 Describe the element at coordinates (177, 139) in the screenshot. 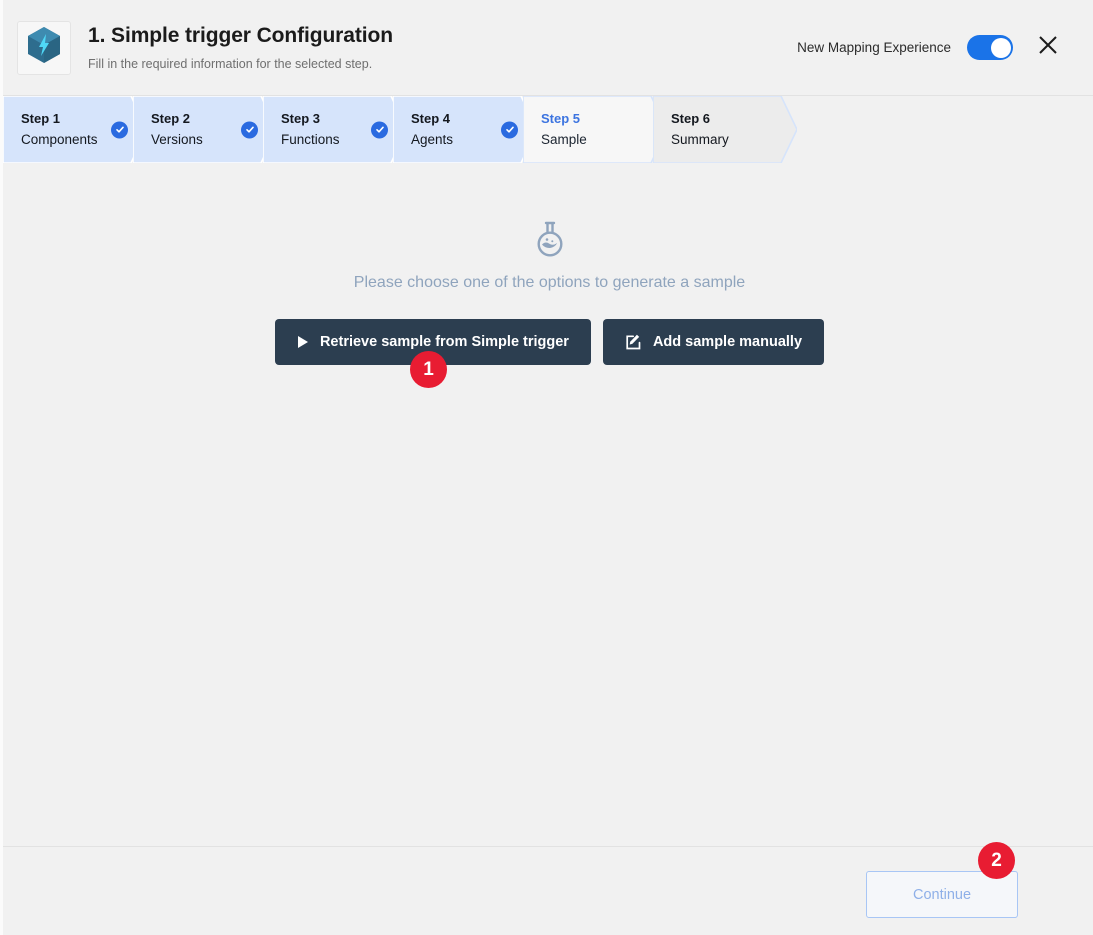

I see `step-label: Versions` at that location.